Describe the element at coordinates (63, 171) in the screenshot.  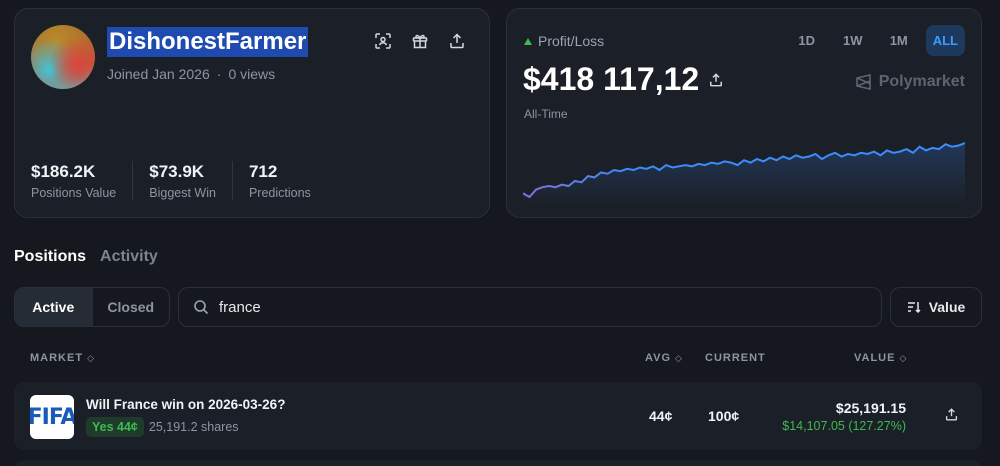
I see `stat-value: $186.2K` at that location.